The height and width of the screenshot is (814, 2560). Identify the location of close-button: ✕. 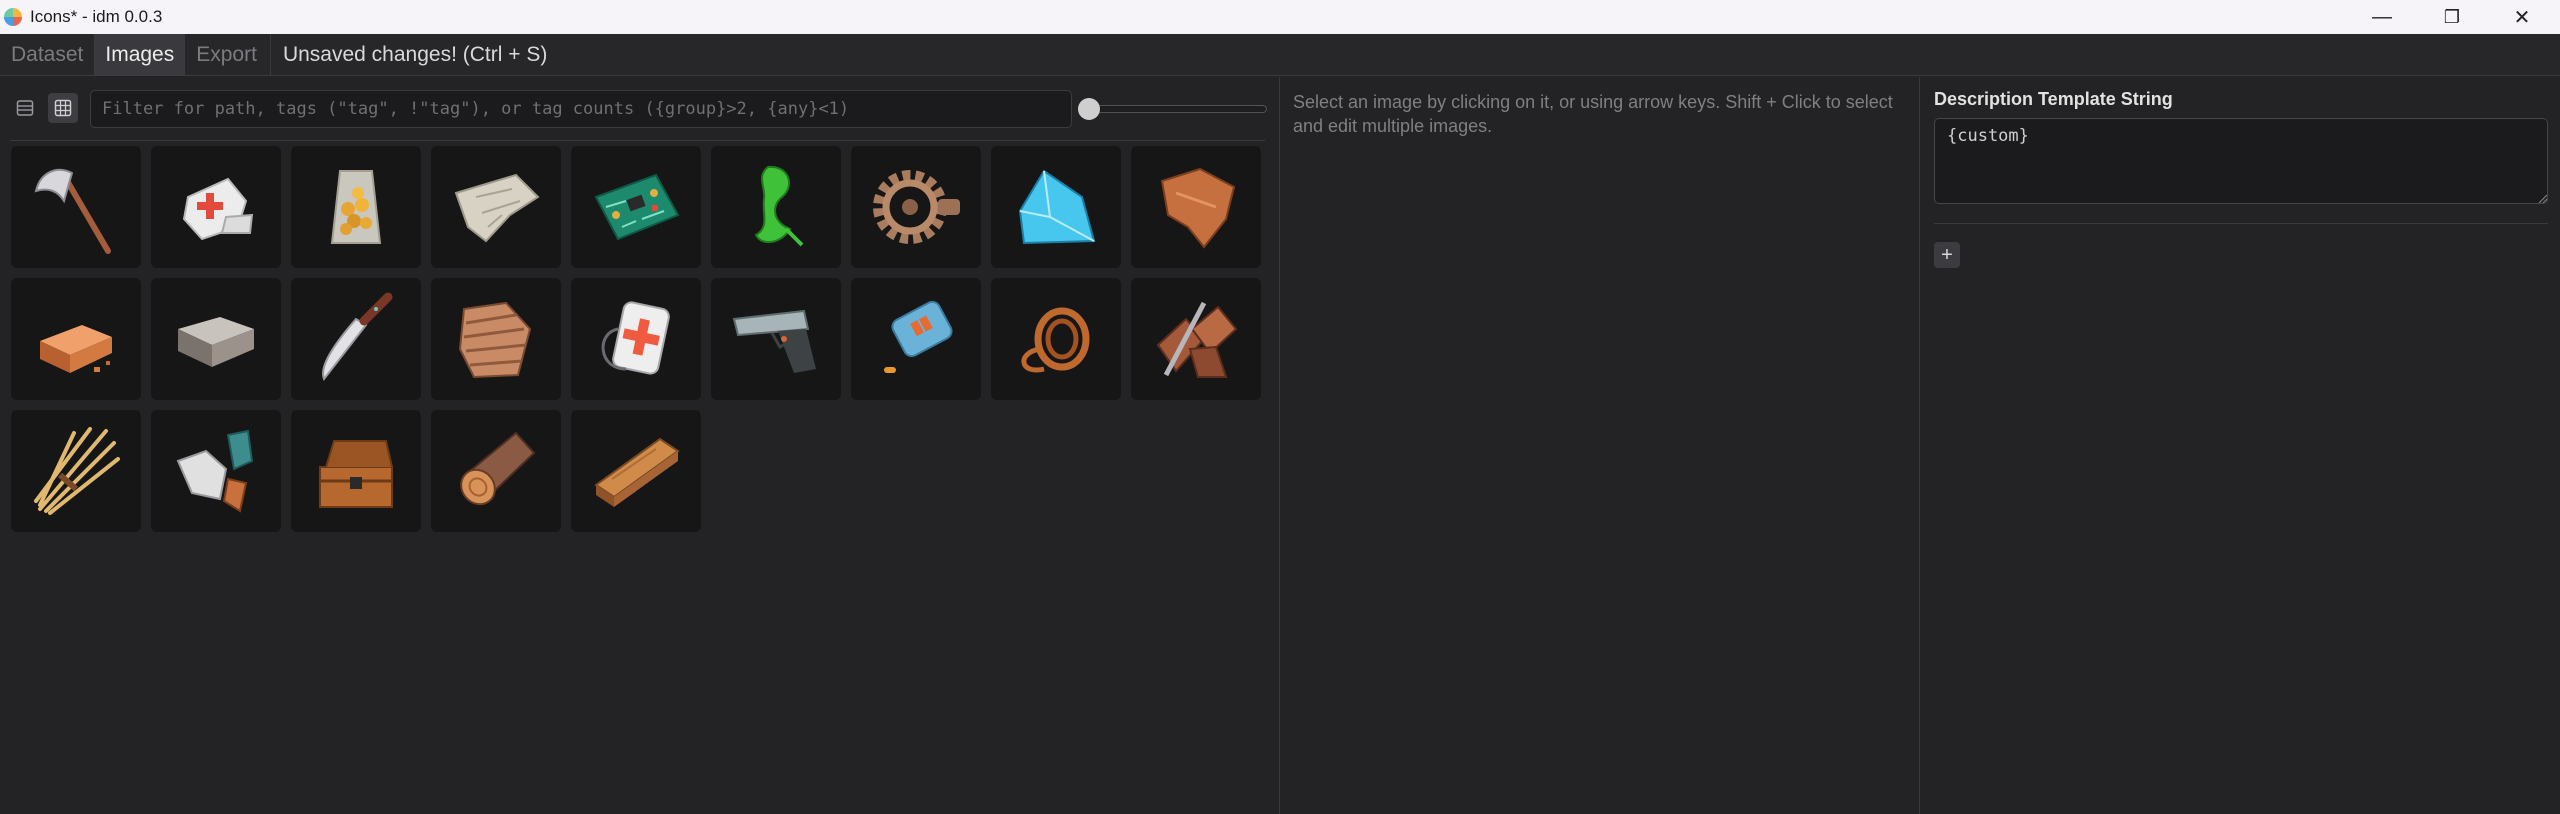
(2522, 17).